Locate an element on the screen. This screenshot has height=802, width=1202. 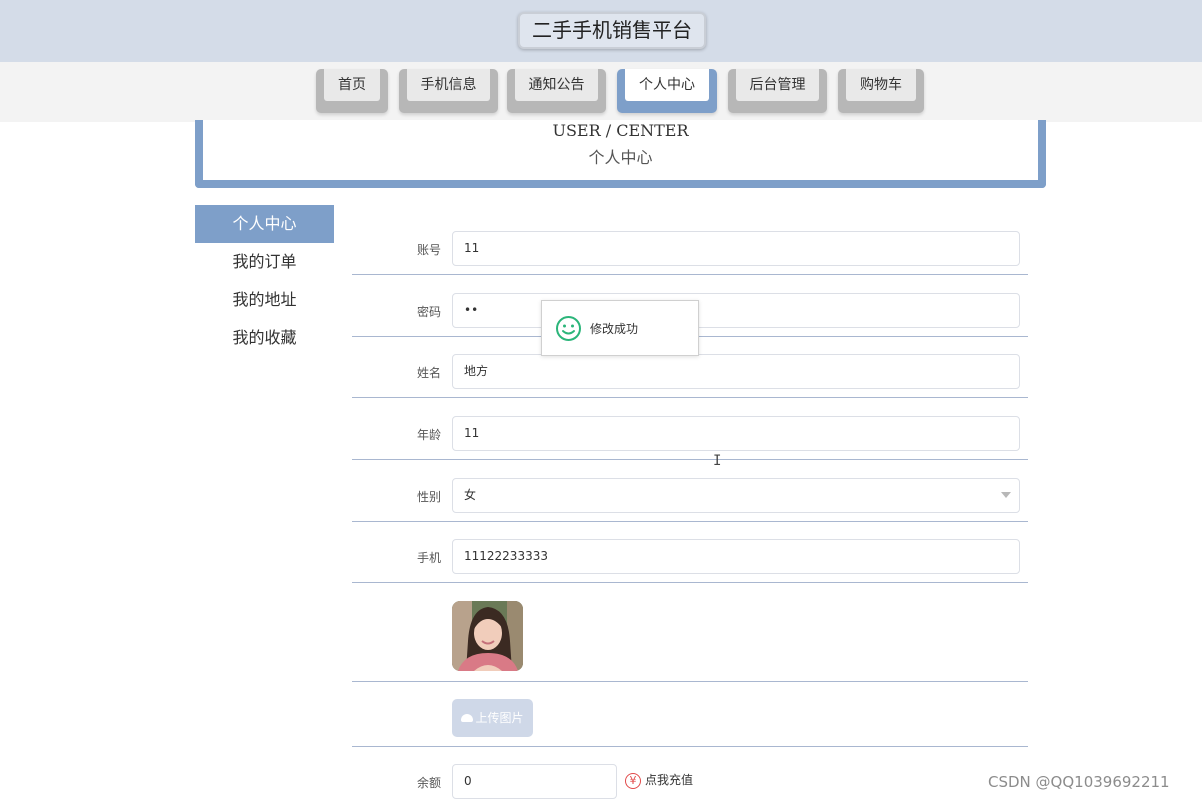
recharge-link: ¥ 点我充值 is located at coordinates (659, 780).